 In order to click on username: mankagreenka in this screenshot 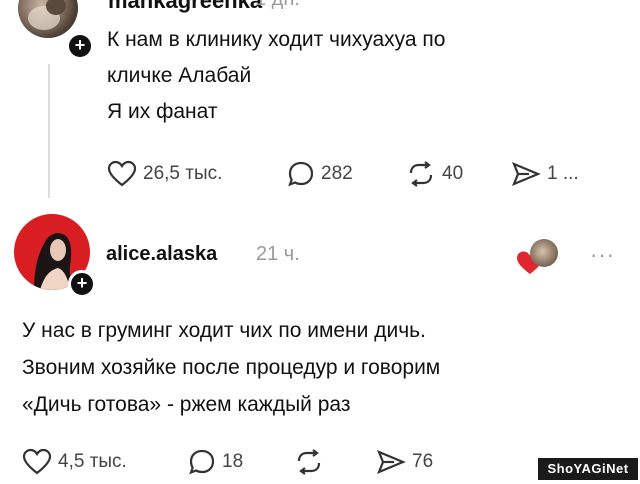, I will do `click(185, 7)`.